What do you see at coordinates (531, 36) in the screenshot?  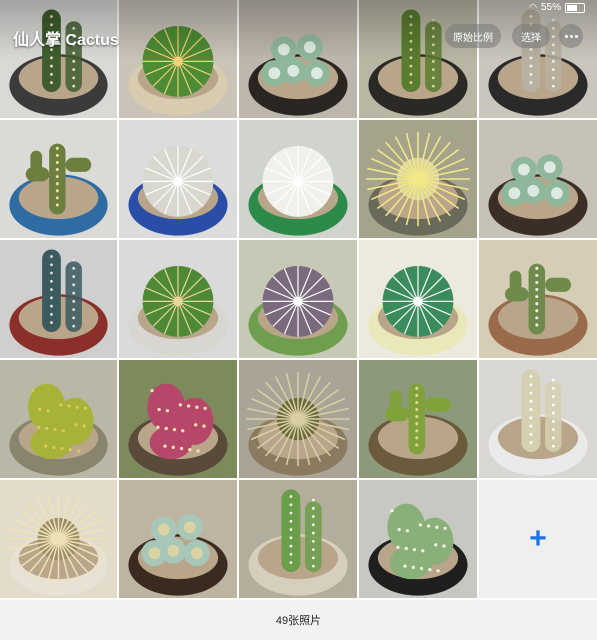 I see `select-button: 选择` at bounding box center [531, 36].